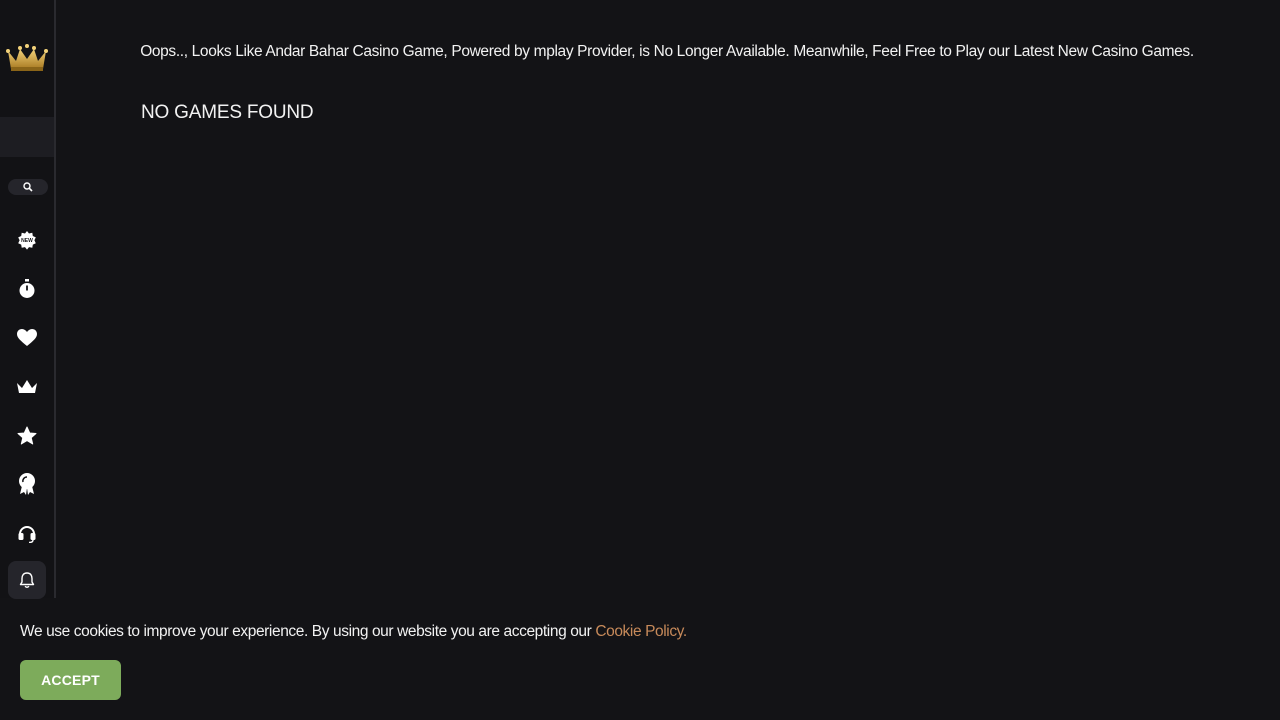  What do you see at coordinates (641, 631) in the screenshot?
I see `cookie-policy-link: Cookie Policy.` at bounding box center [641, 631].